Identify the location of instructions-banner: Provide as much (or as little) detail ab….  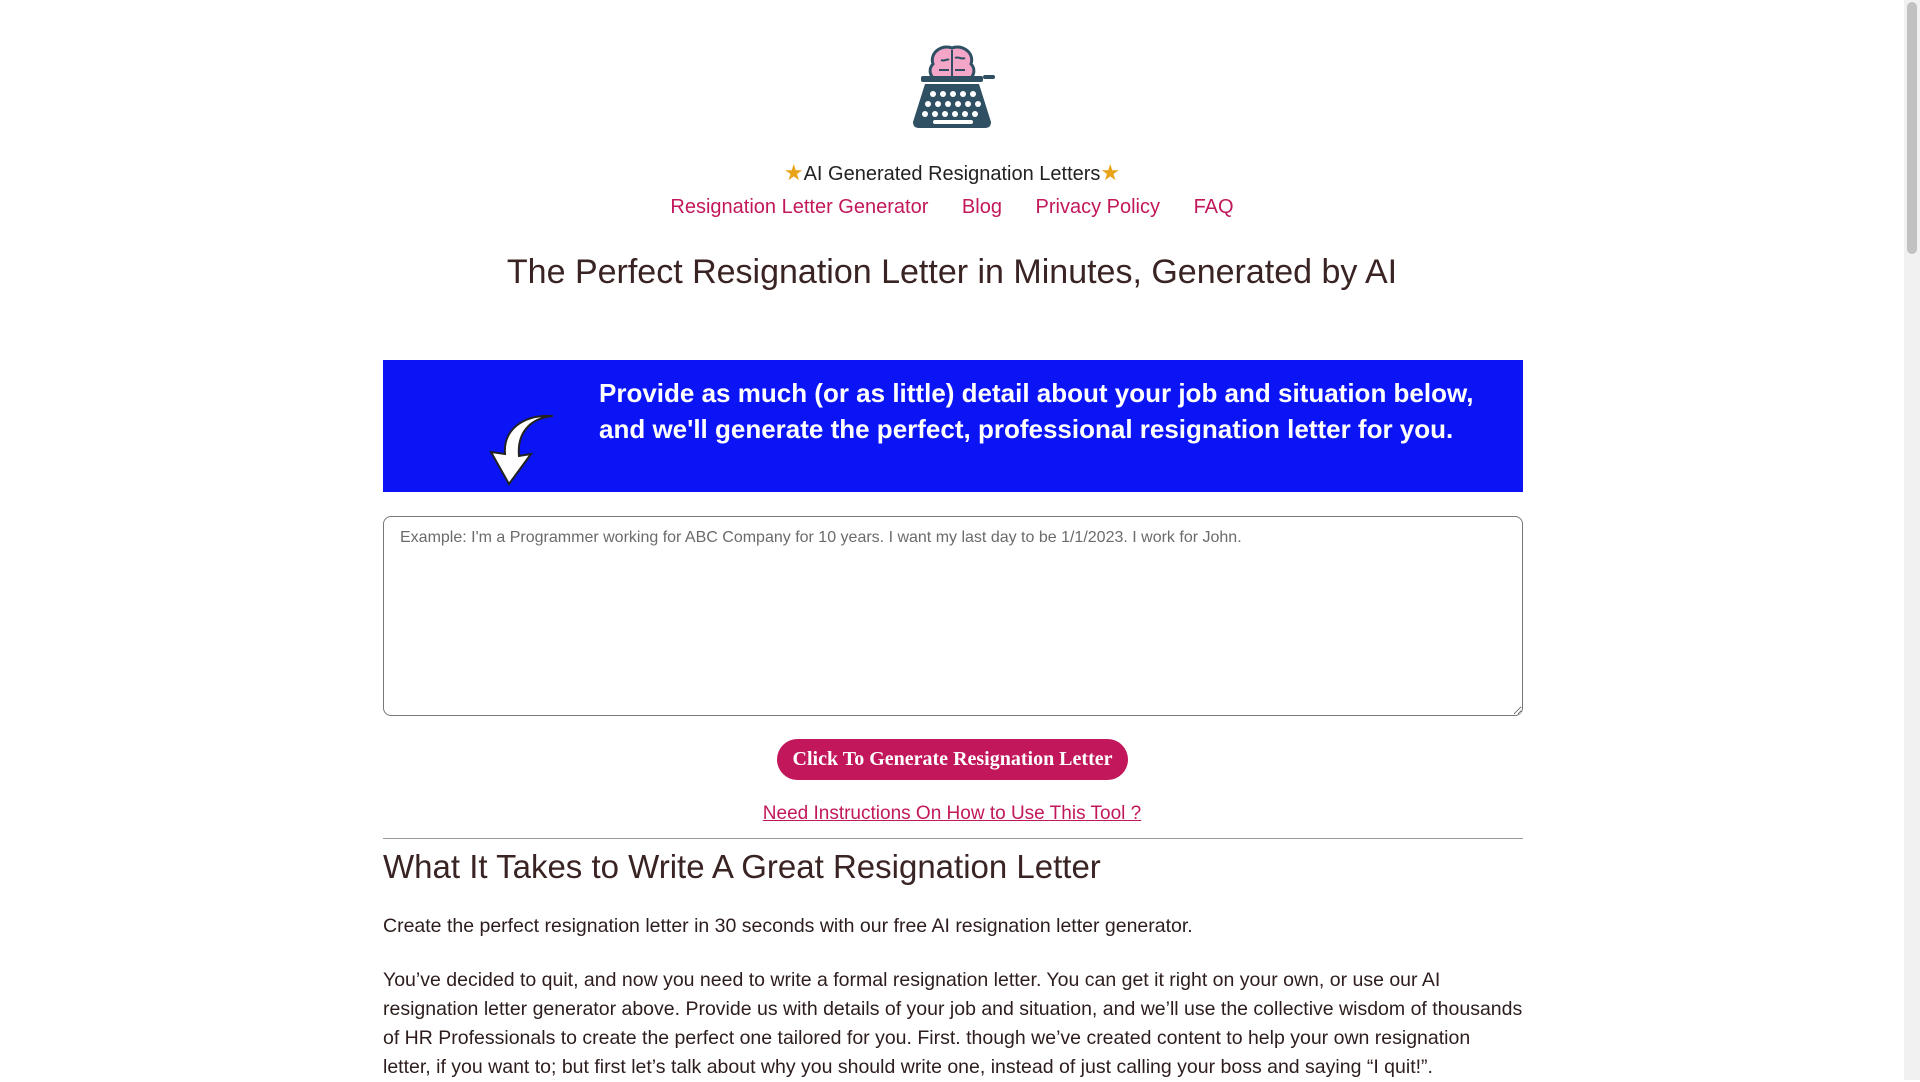
(953, 426).